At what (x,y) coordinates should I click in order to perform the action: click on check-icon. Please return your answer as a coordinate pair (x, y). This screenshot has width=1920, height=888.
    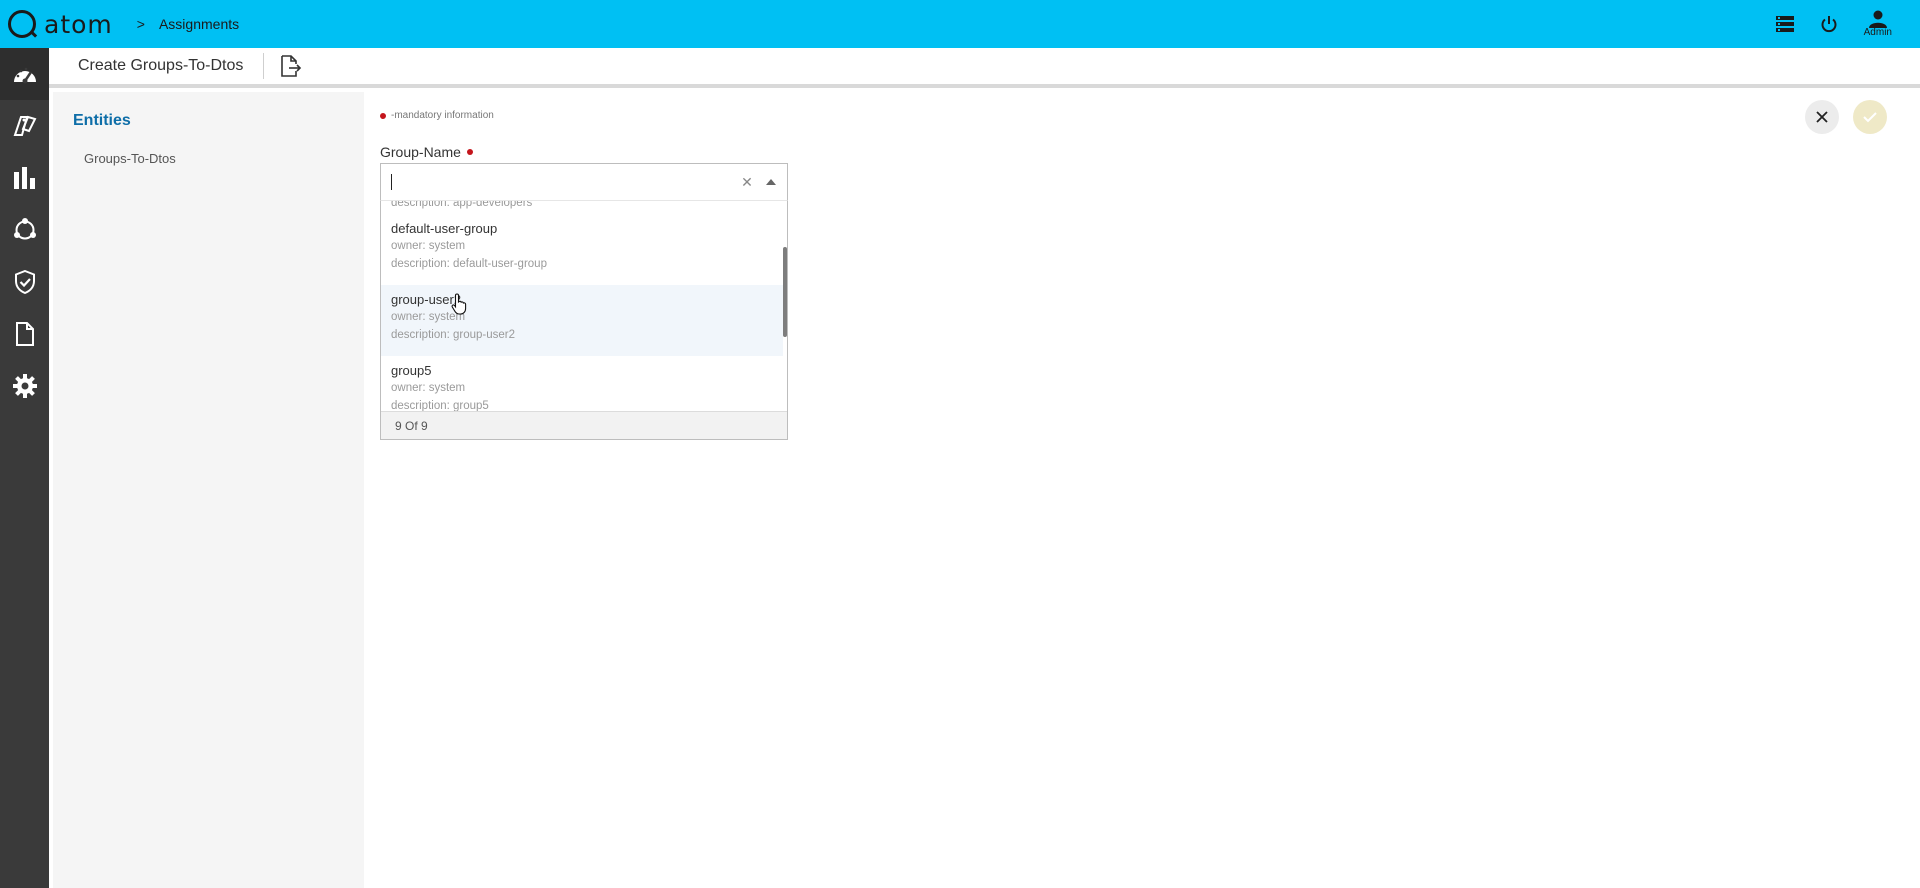
    Looking at the image, I should click on (1870, 117).